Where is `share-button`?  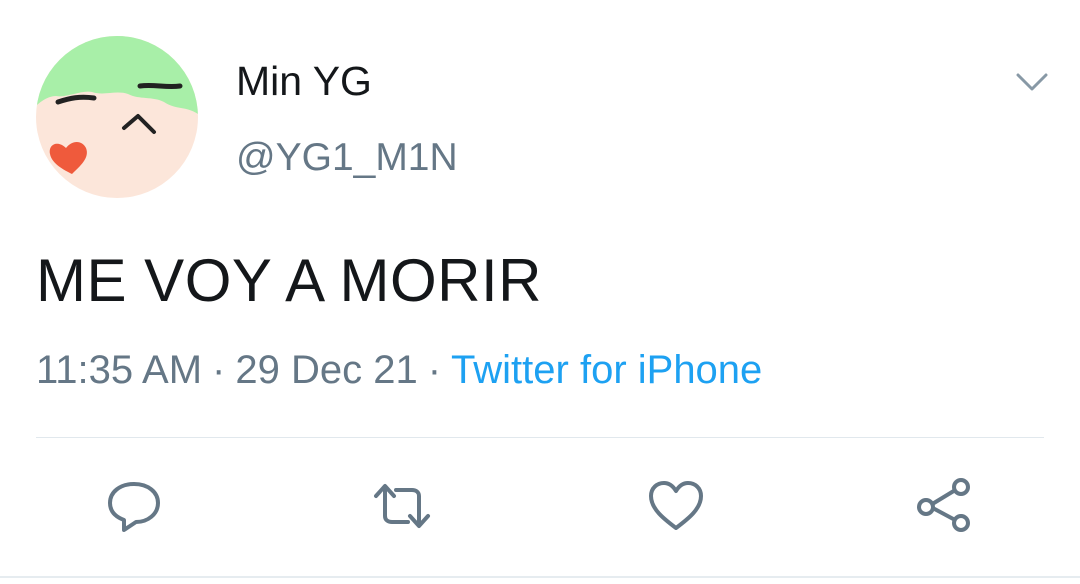 share-button is located at coordinates (944, 506).